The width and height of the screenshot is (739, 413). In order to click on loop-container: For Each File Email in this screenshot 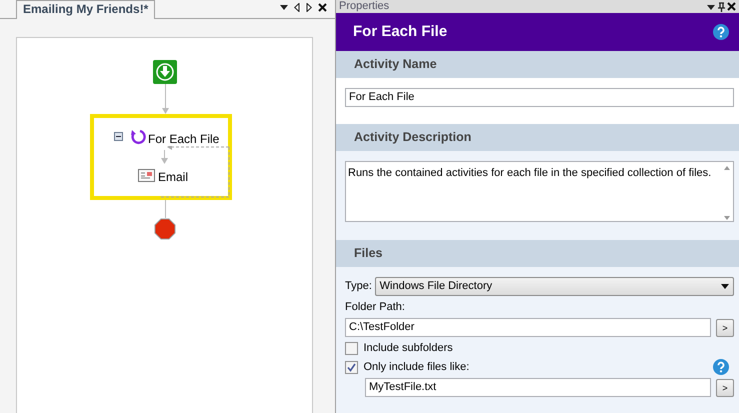, I will do `click(161, 157)`.